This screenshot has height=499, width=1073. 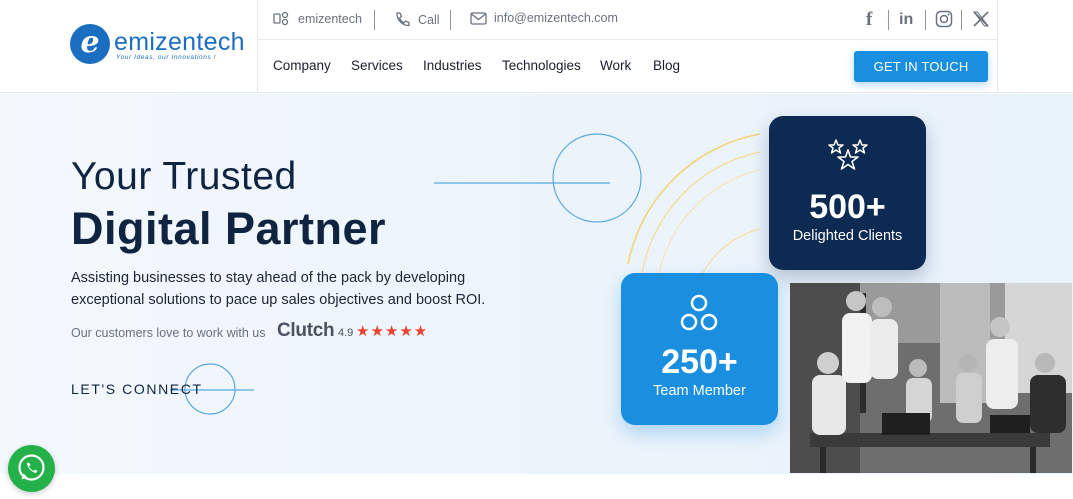 I want to click on lets-connect-link: LET'S CONNECT, so click(x=137, y=389).